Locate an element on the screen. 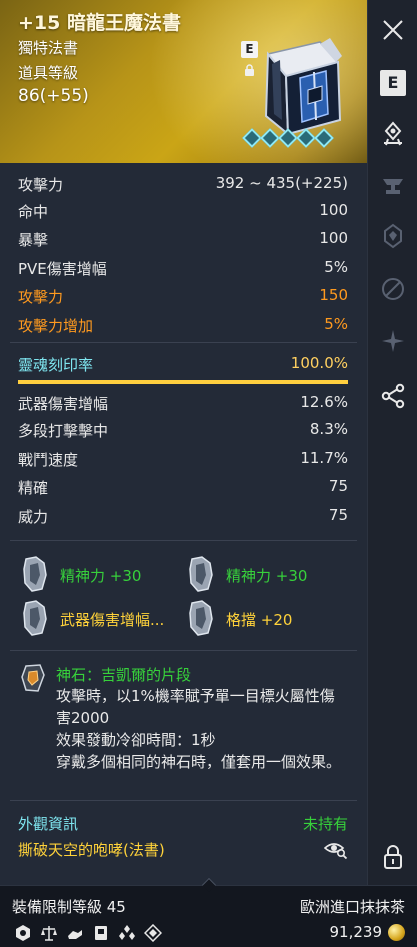 This screenshot has width=417, height=947. appearance-status: 未持有 is located at coordinates (325, 824).